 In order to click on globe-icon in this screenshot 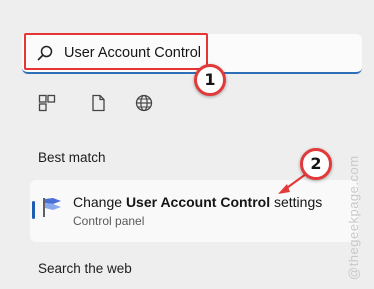, I will do `click(144, 103)`.